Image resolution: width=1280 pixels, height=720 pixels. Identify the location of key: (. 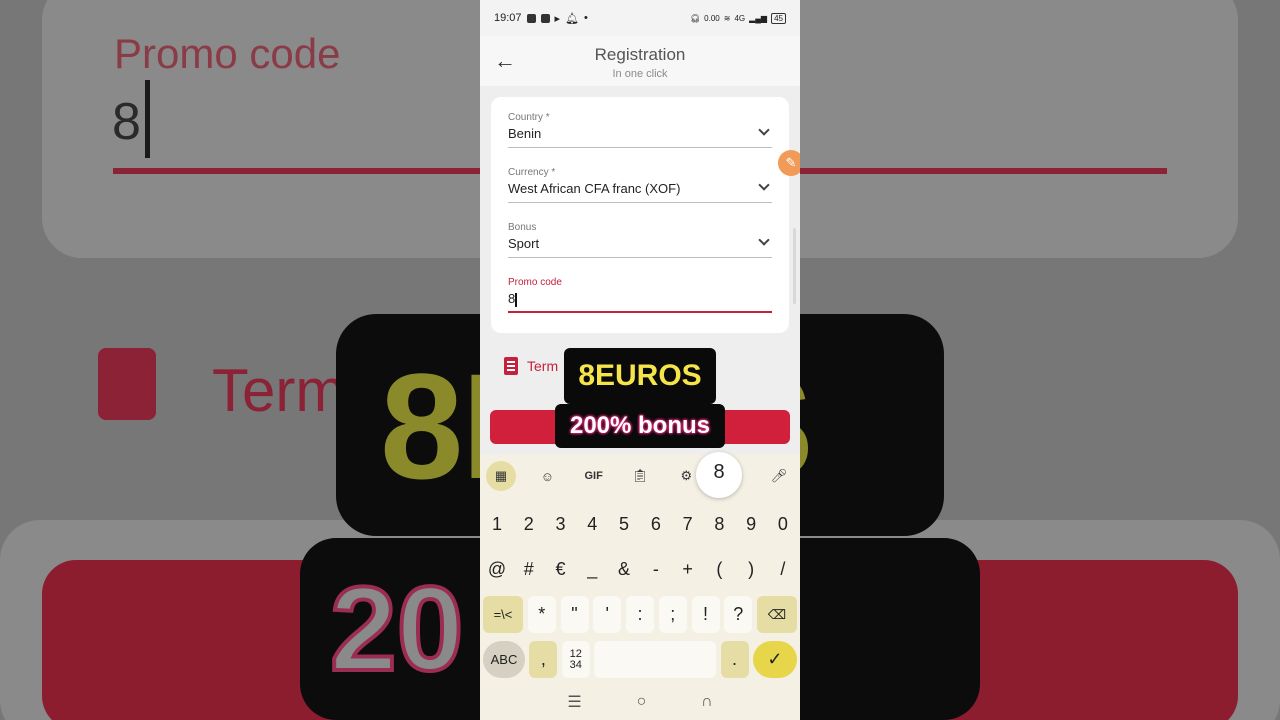
(719, 569).